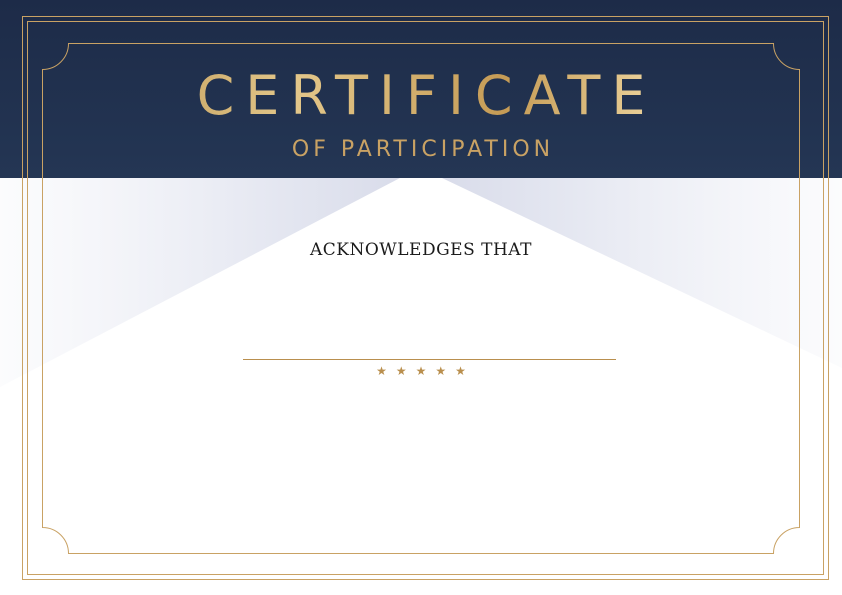 This screenshot has height=595, width=842. I want to click on star-ornament: ★★★★★, so click(425, 371).